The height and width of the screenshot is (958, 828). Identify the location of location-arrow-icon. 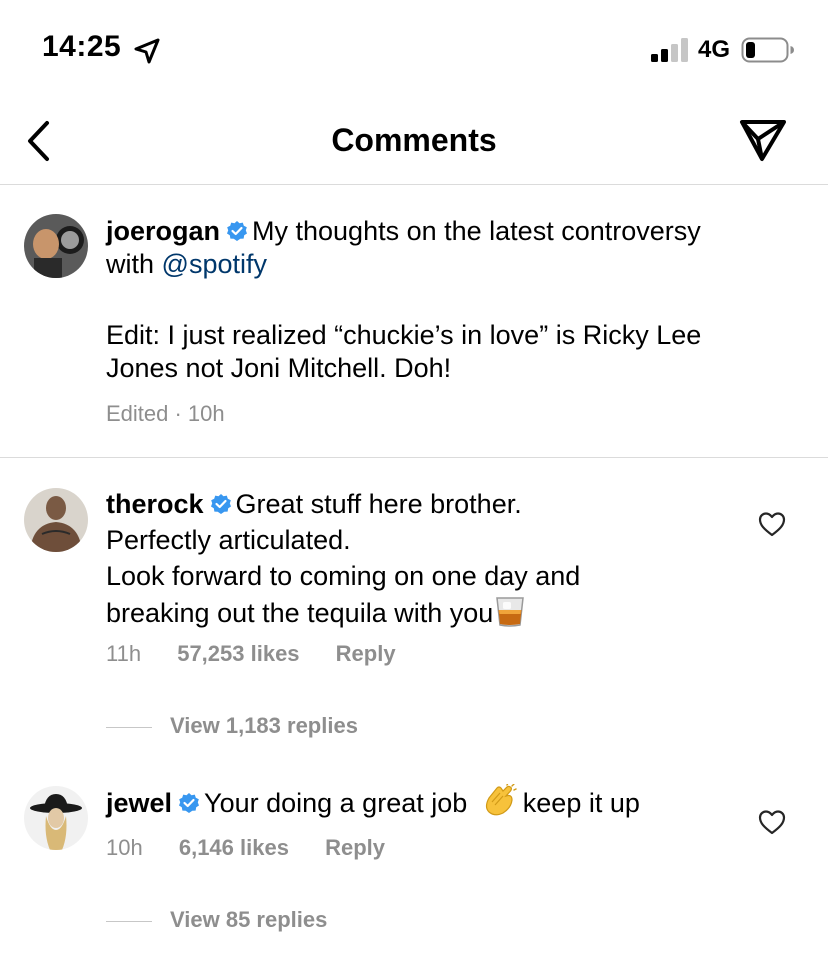
(147, 51).